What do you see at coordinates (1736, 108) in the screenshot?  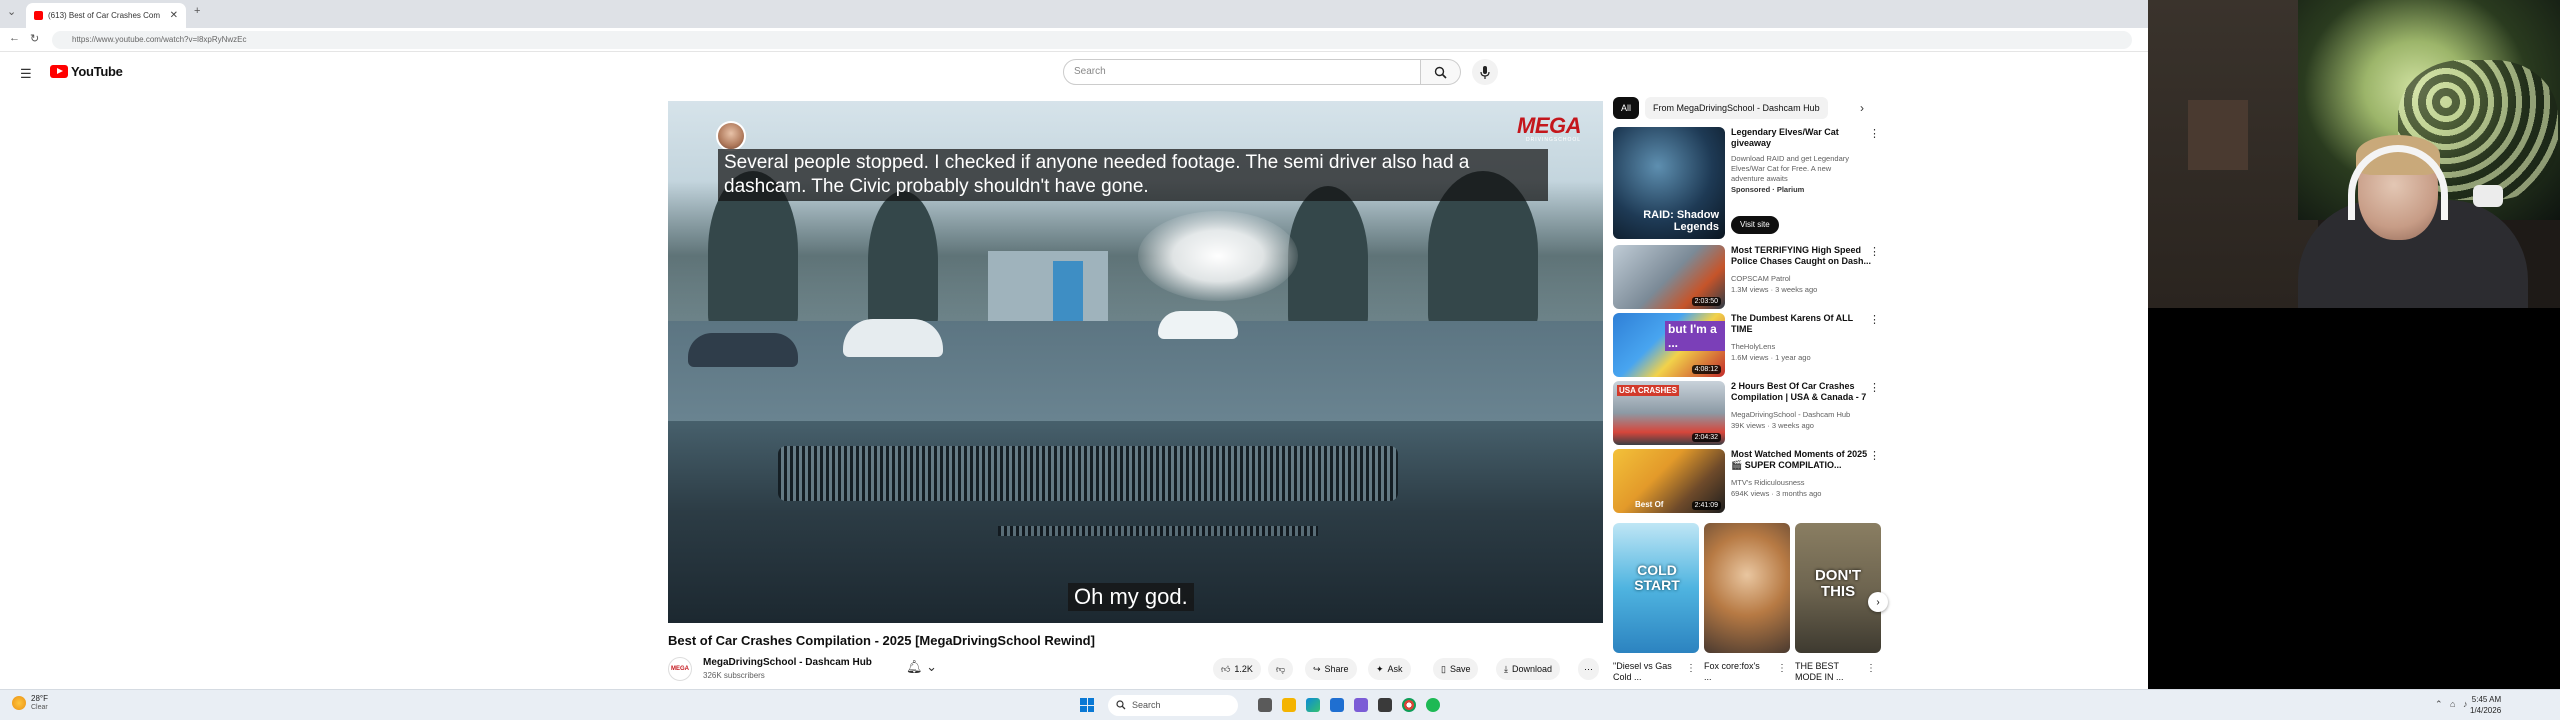 I see `chip-from-channel: From MegaDrivingSchool - Dashcam Hub` at bounding box center [1736, 108].